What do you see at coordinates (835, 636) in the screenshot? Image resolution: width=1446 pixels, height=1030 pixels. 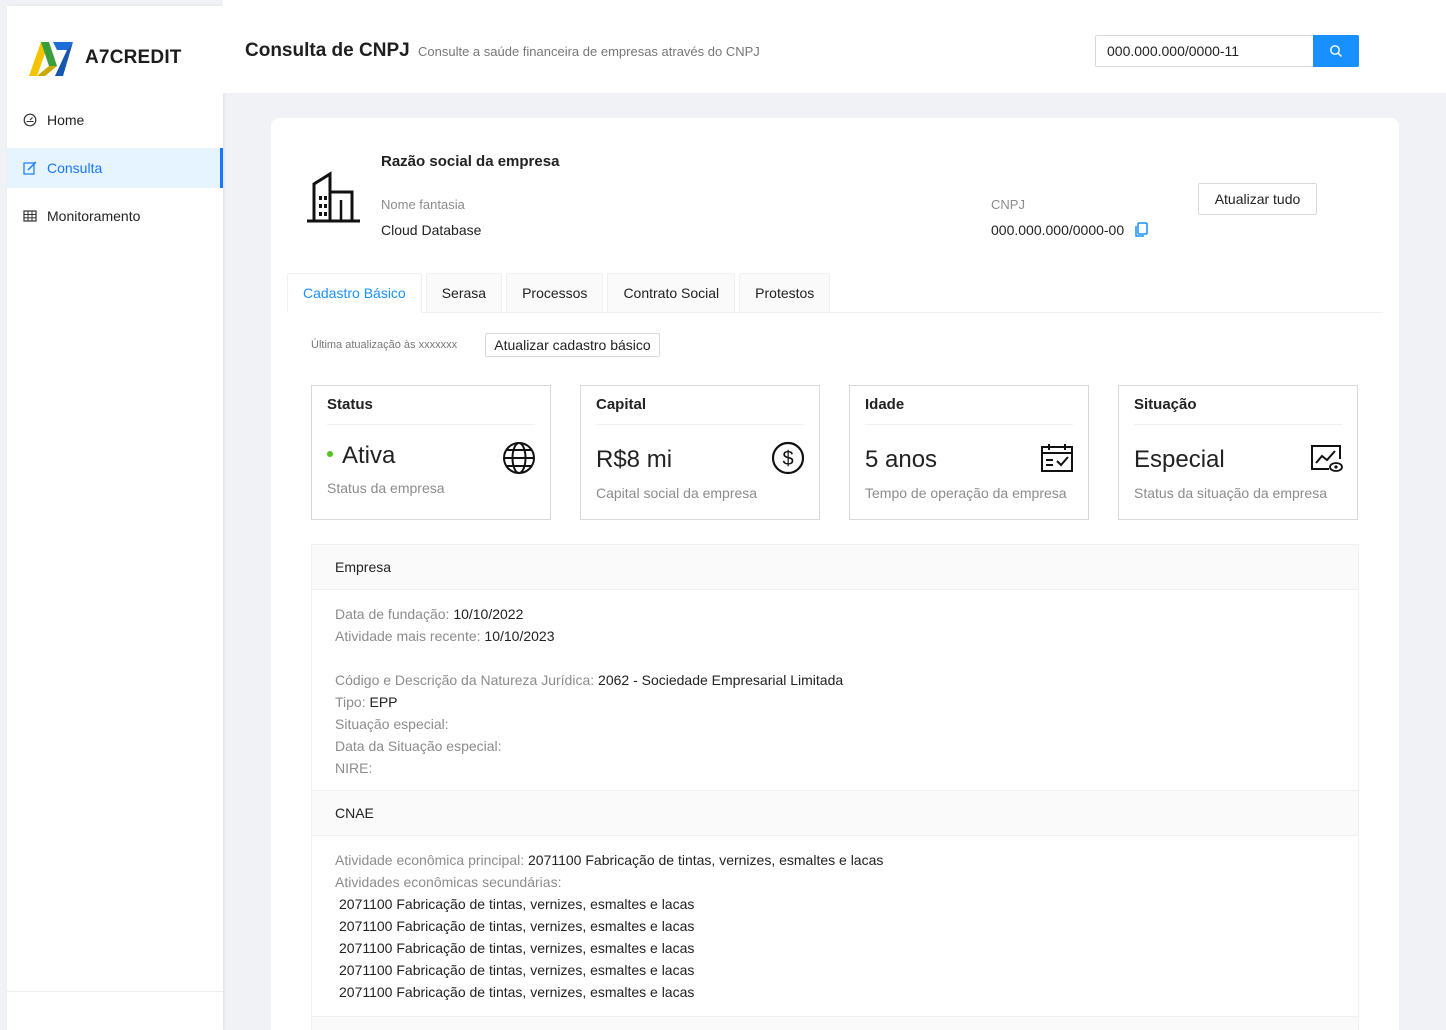 I see `atividade-row: Atividade mais recente: 10/10/2023` at bounding box center [835, 636].